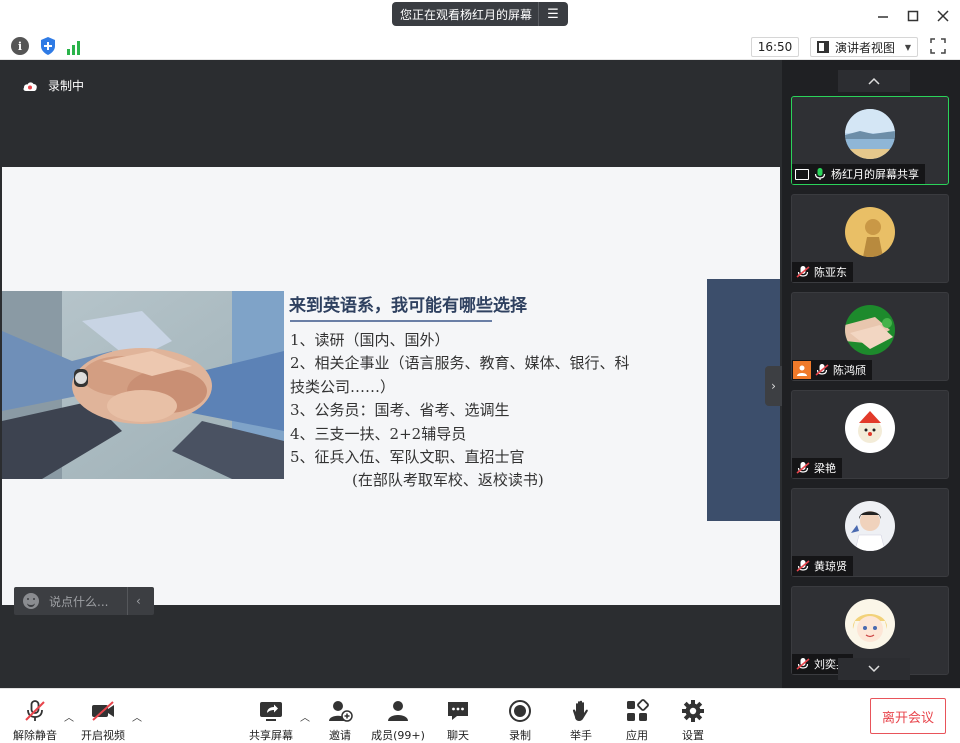  Describe the element at coordinates (913, 16) in the screenshot. I see `maximize-icon` at that location.